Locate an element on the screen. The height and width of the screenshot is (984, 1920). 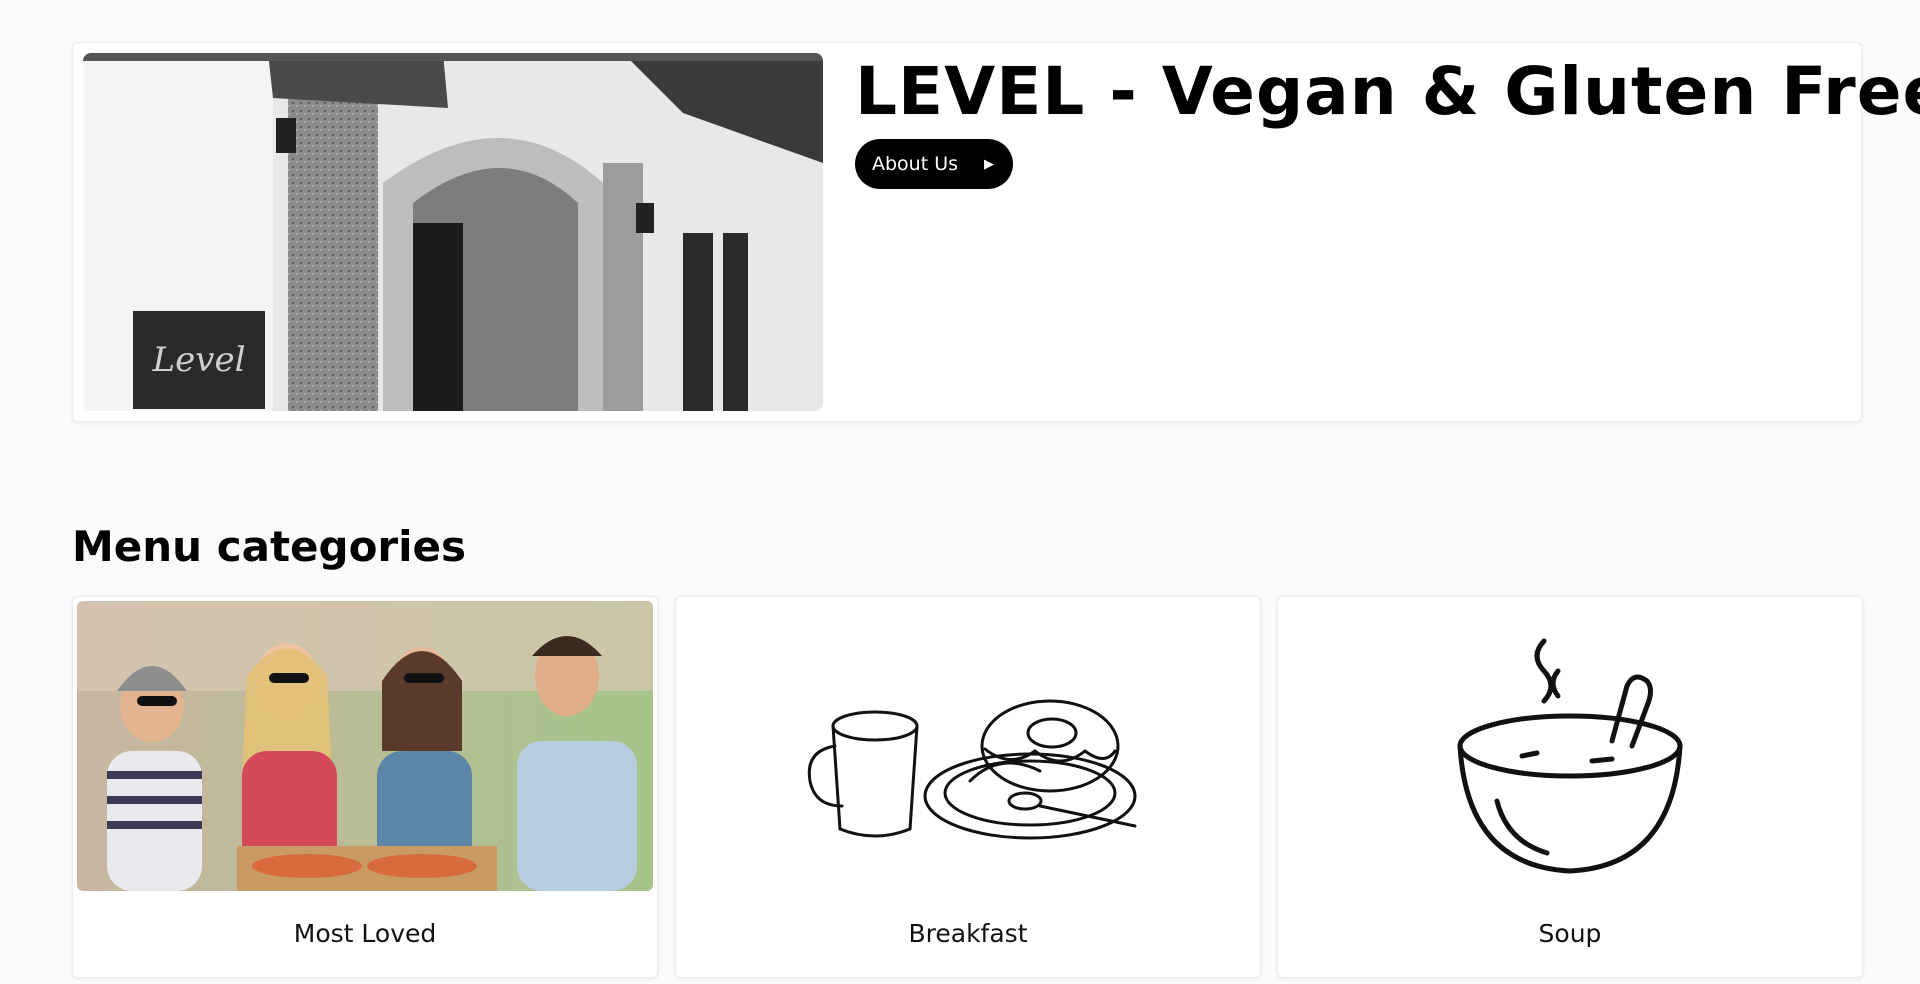
restaurant-storefront-image: Level is located at coordinates (453, 232).